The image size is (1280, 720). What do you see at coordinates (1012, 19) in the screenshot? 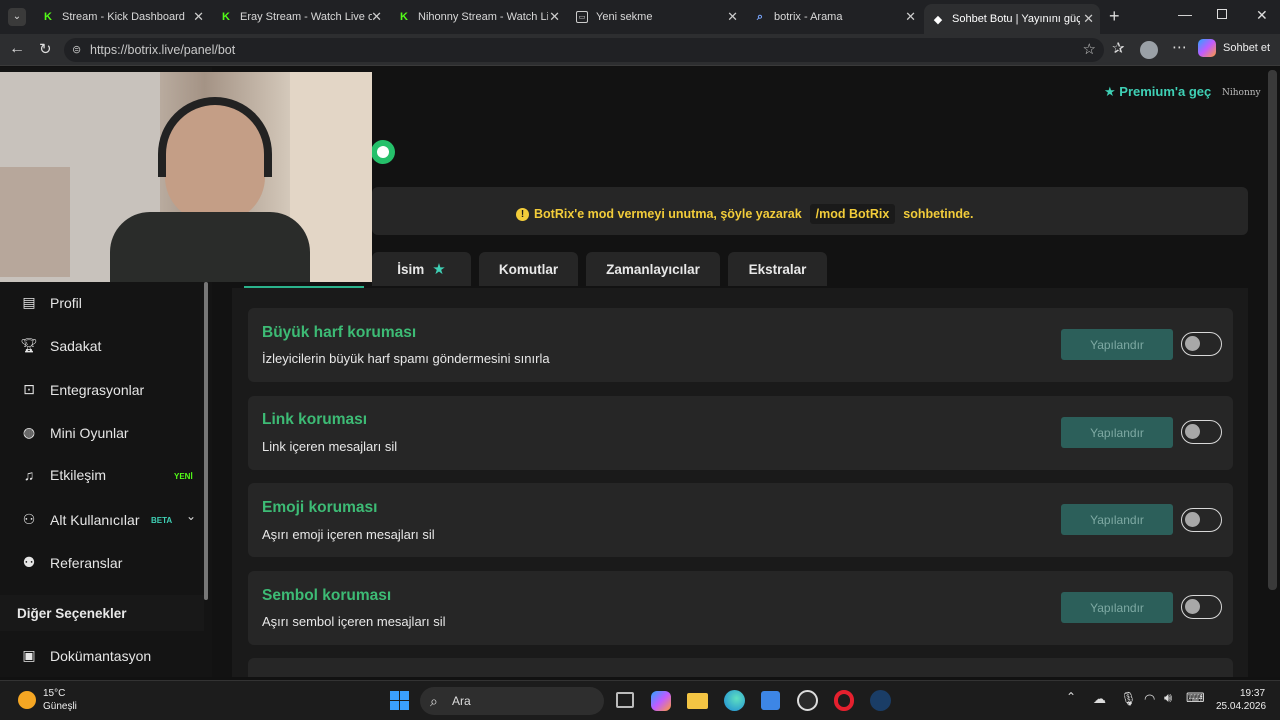
I see `browser-tab-active: ◆ Sohbet Botu | Yayınını güçlend ✕` at bounding box center [1012, 19].